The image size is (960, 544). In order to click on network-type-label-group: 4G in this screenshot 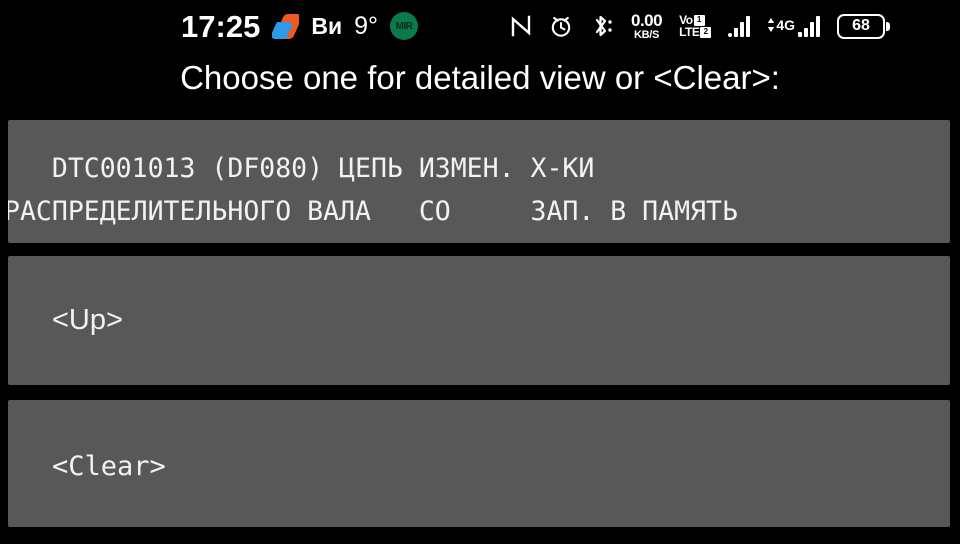, I will do `click(781, 24)`.